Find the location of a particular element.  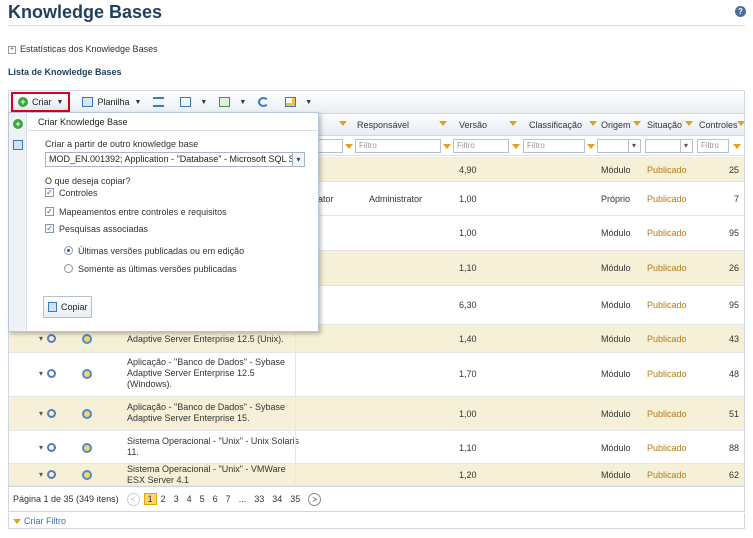

column-header-responsavel: Responsável is located at coordinates (383, 125).